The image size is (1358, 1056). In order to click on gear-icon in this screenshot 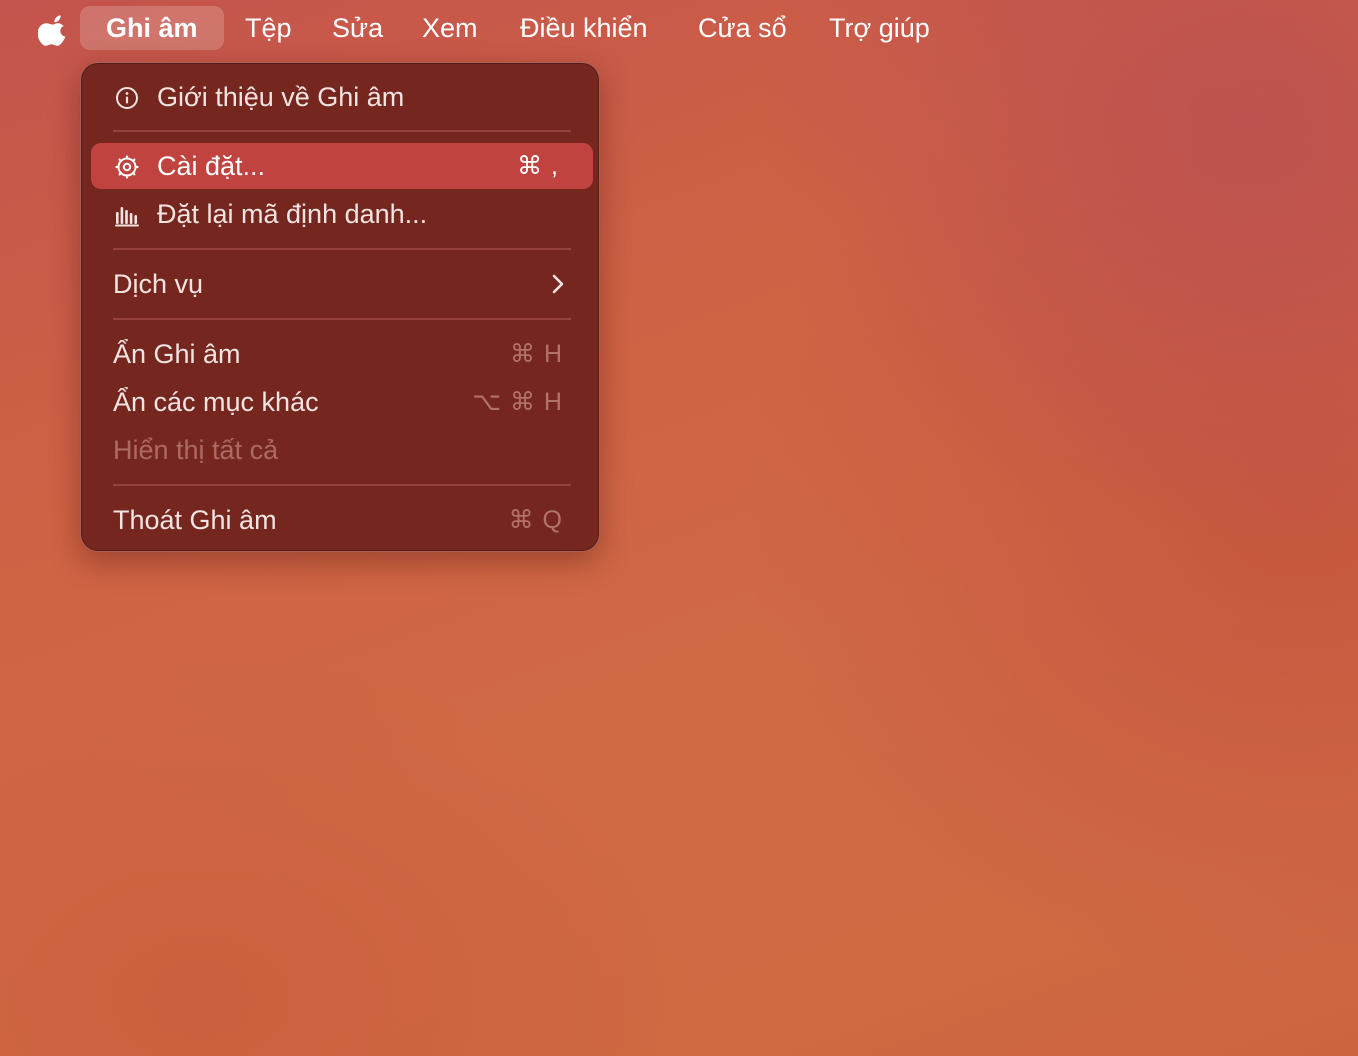, I will do `click(127, 167)`.